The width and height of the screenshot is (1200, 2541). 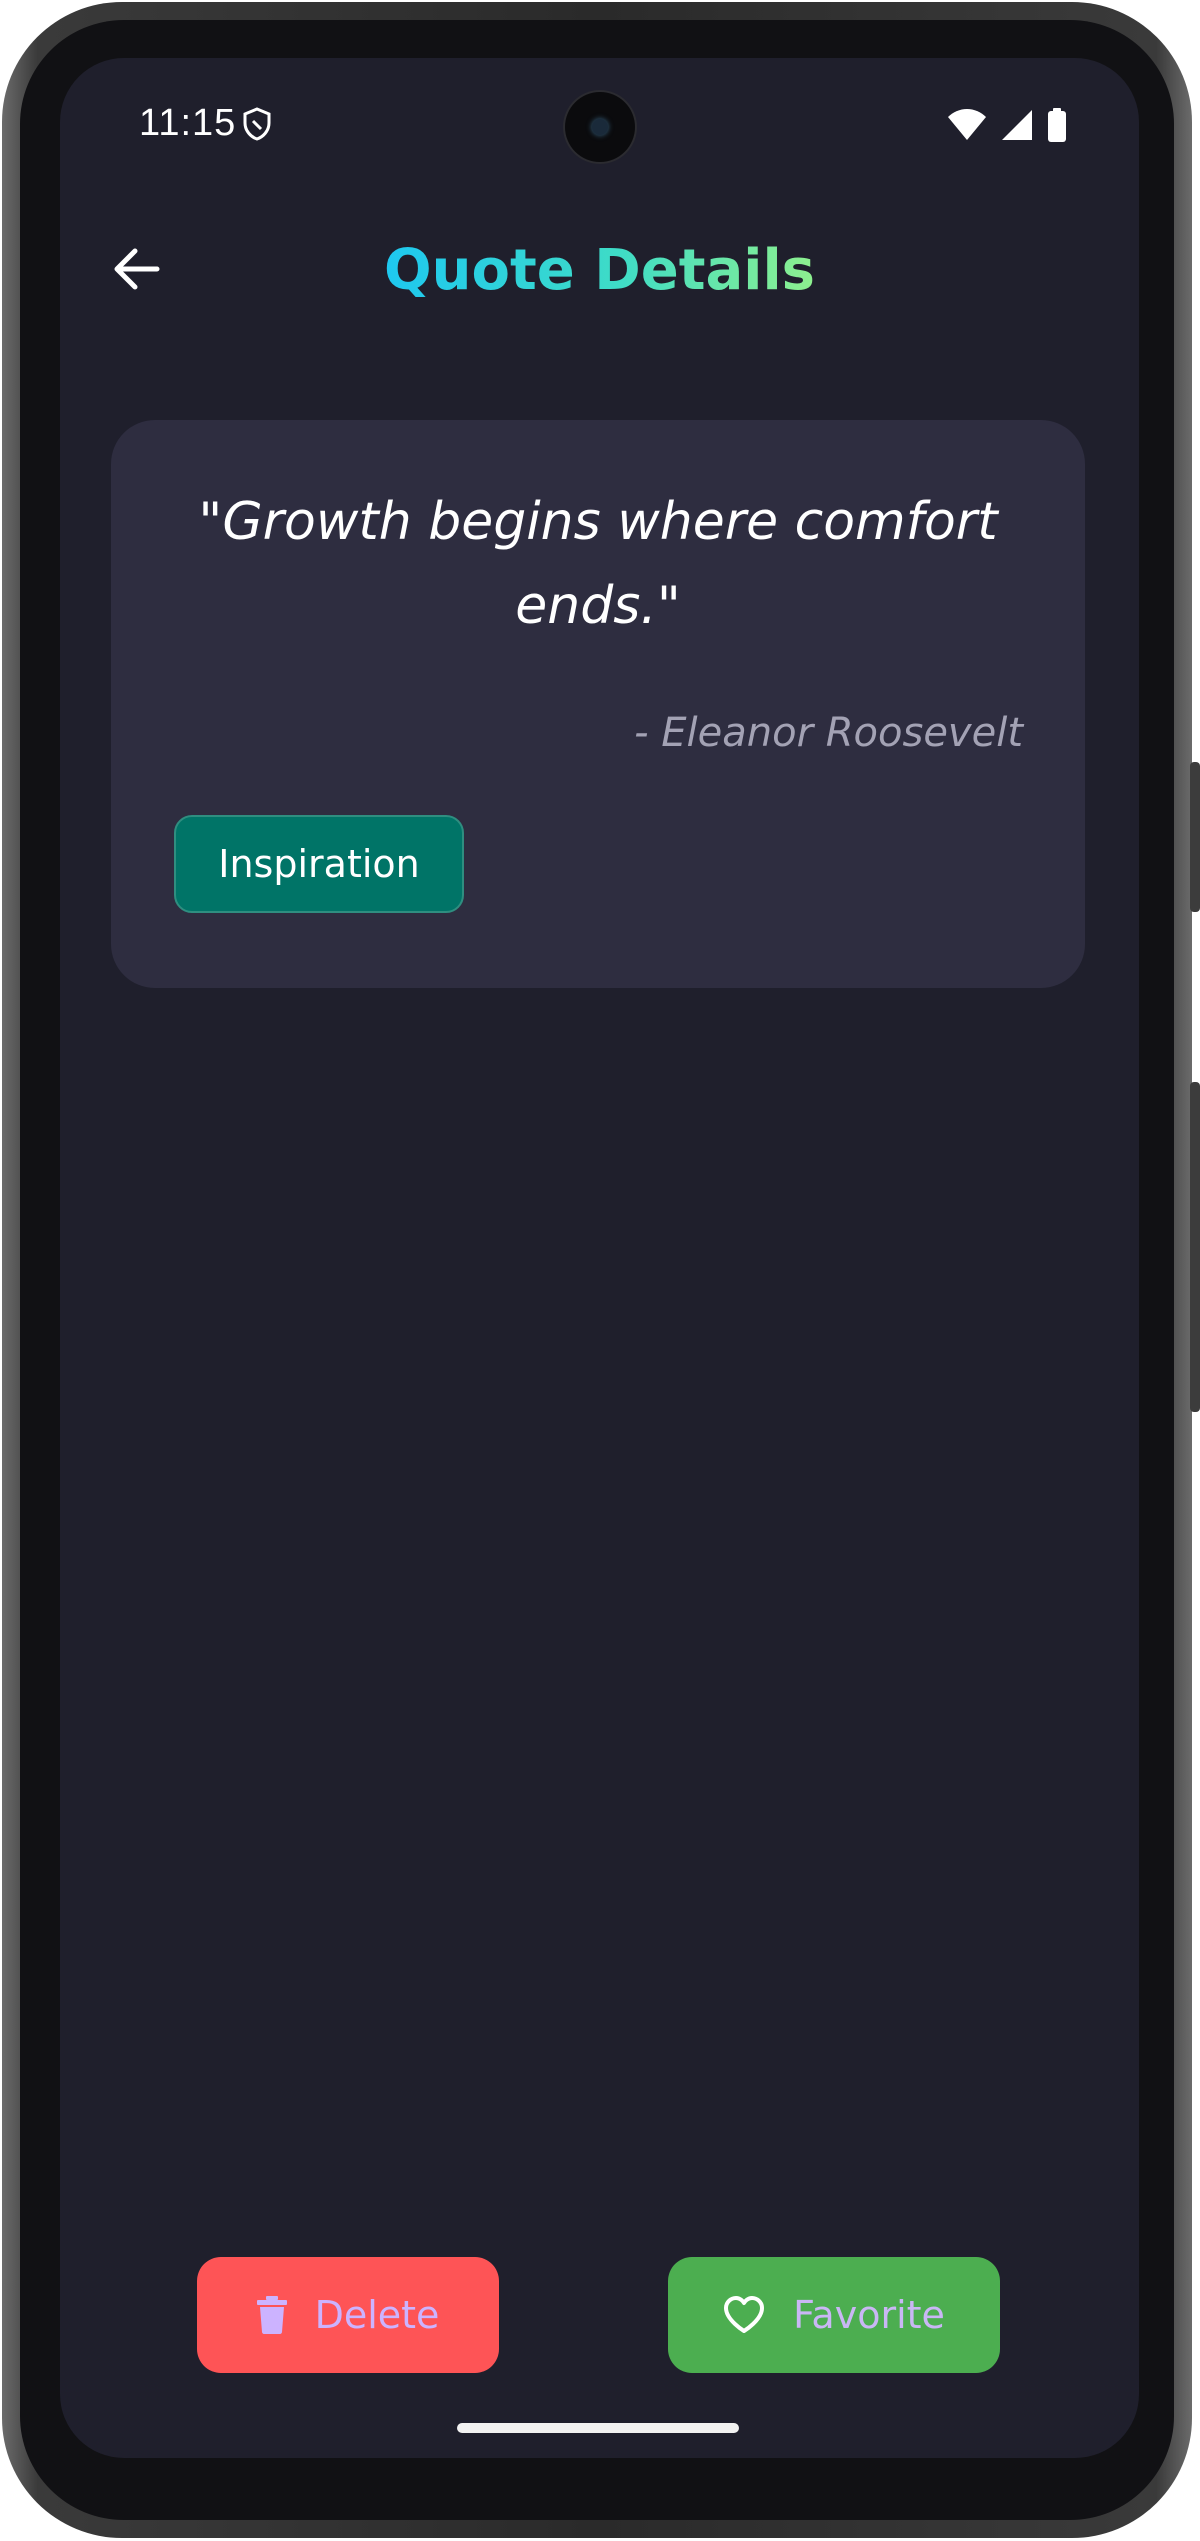 I want to click on favorite-button: Favorite, so click(x=834, y=2315).